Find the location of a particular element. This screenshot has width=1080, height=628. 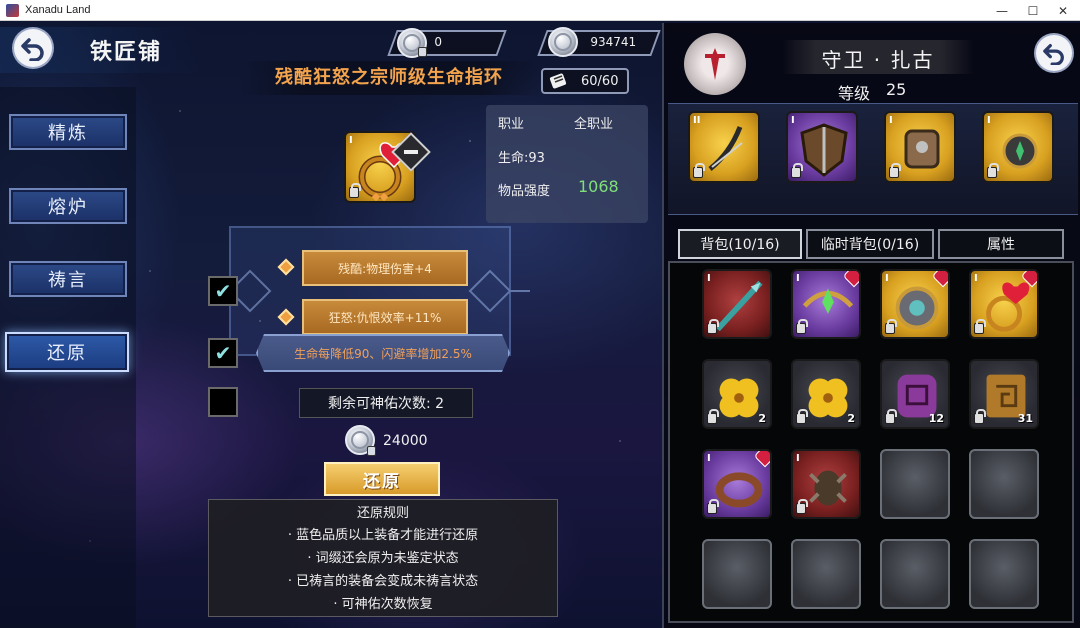

rule-line: · 词缀还会原为未鉴定状态 is located at coordinates (383, 558).